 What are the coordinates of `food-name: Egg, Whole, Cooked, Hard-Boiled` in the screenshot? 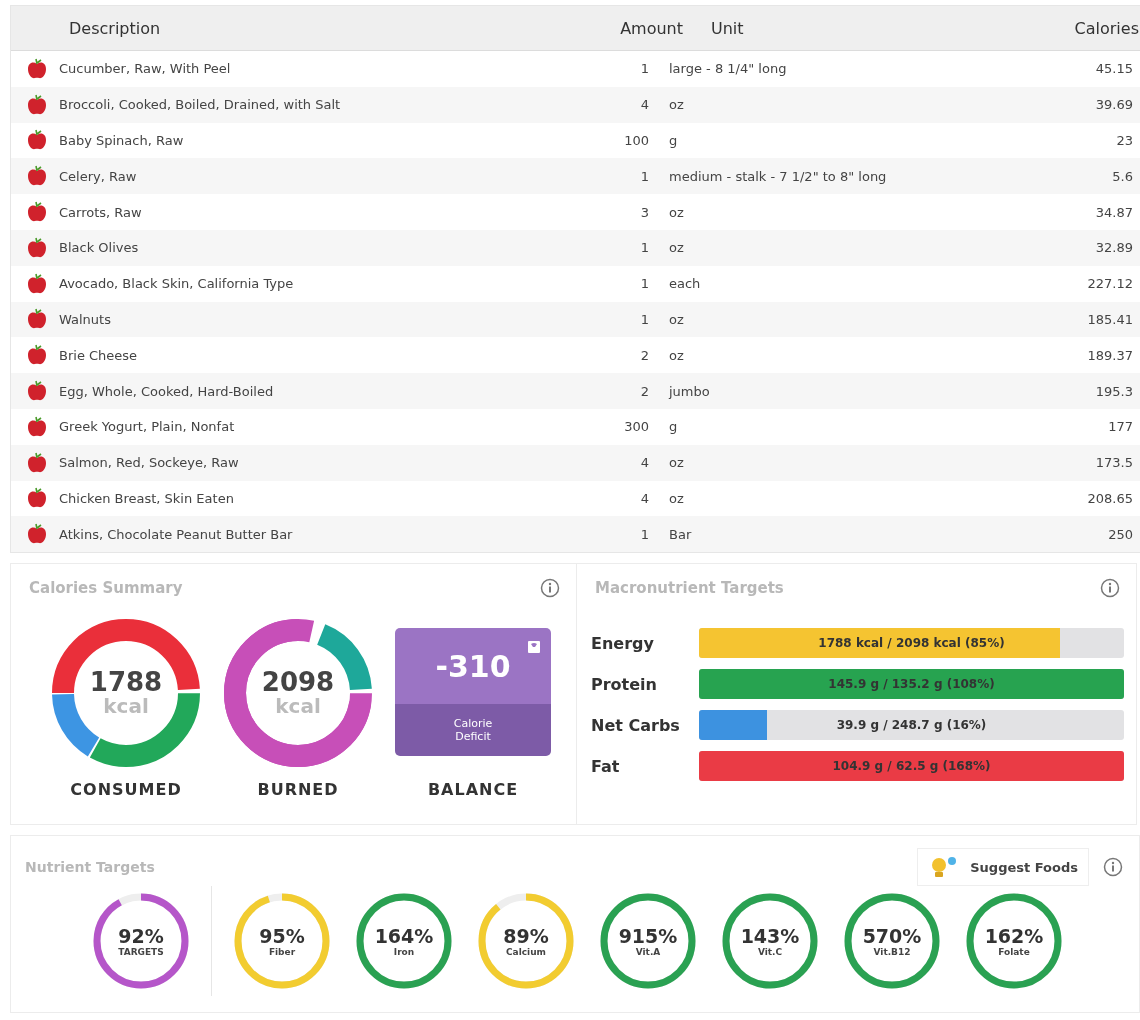 It's located at (167, 391).